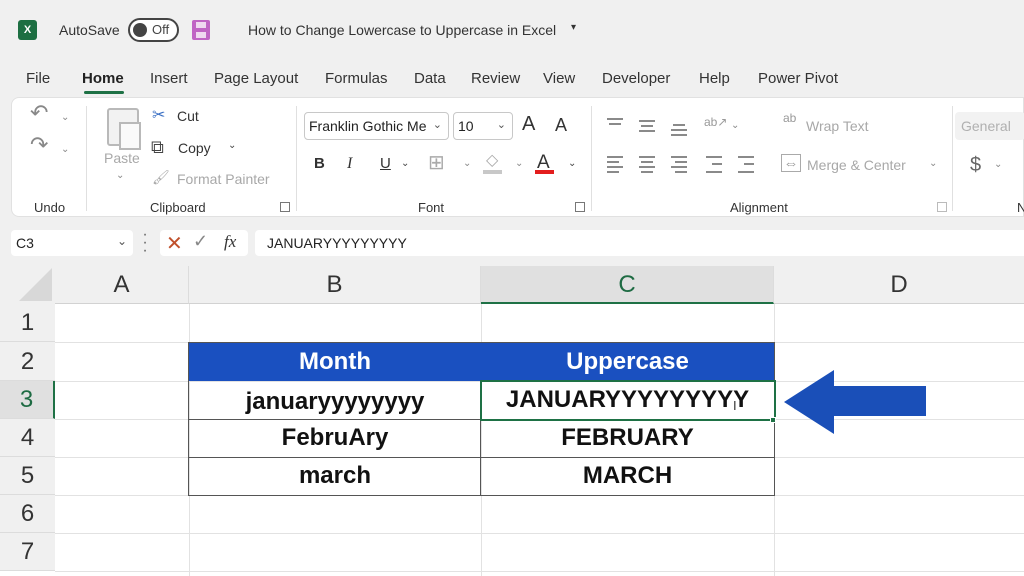 The width and height of the screenshot is (1024, 576). I want to click on tab-page-layout: Page Layout, so click(256, 78).